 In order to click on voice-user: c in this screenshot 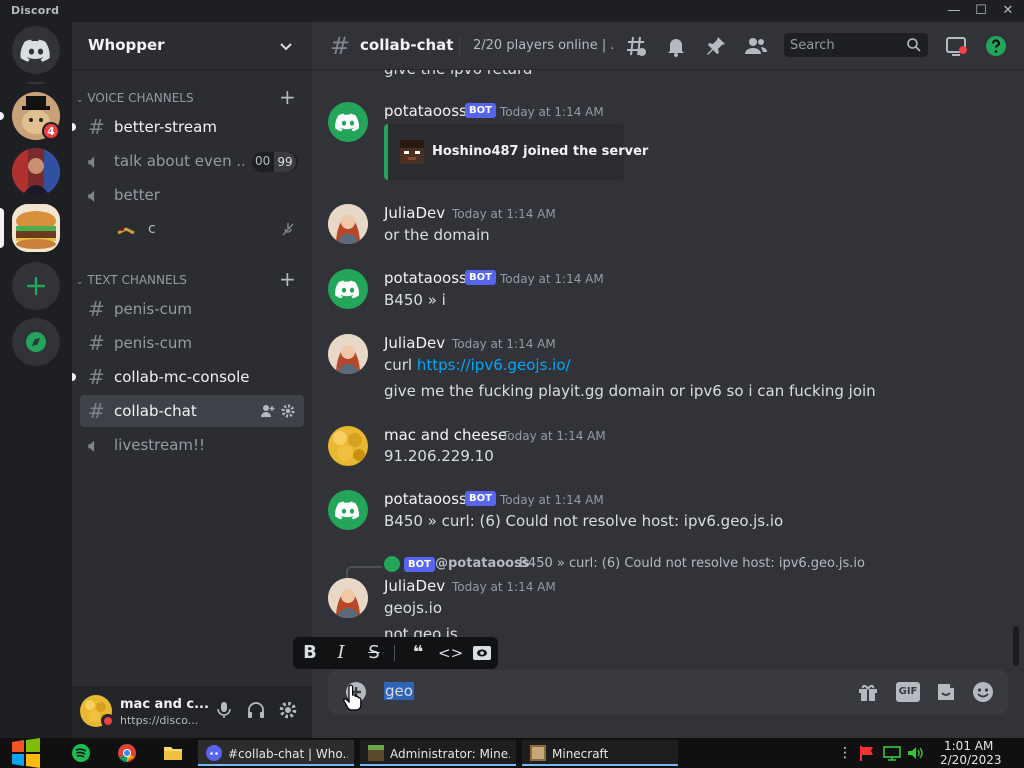, I will do `click(208, 229)`.